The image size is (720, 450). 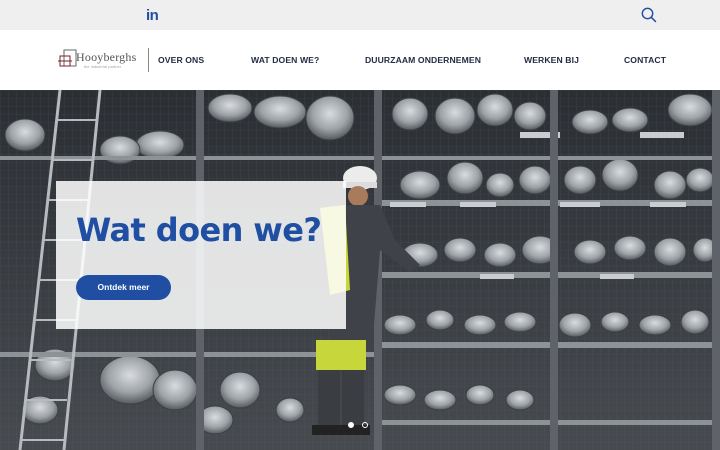 I want to click on logo-wordmark: Hooyberghs, so click(x=106, y=57).